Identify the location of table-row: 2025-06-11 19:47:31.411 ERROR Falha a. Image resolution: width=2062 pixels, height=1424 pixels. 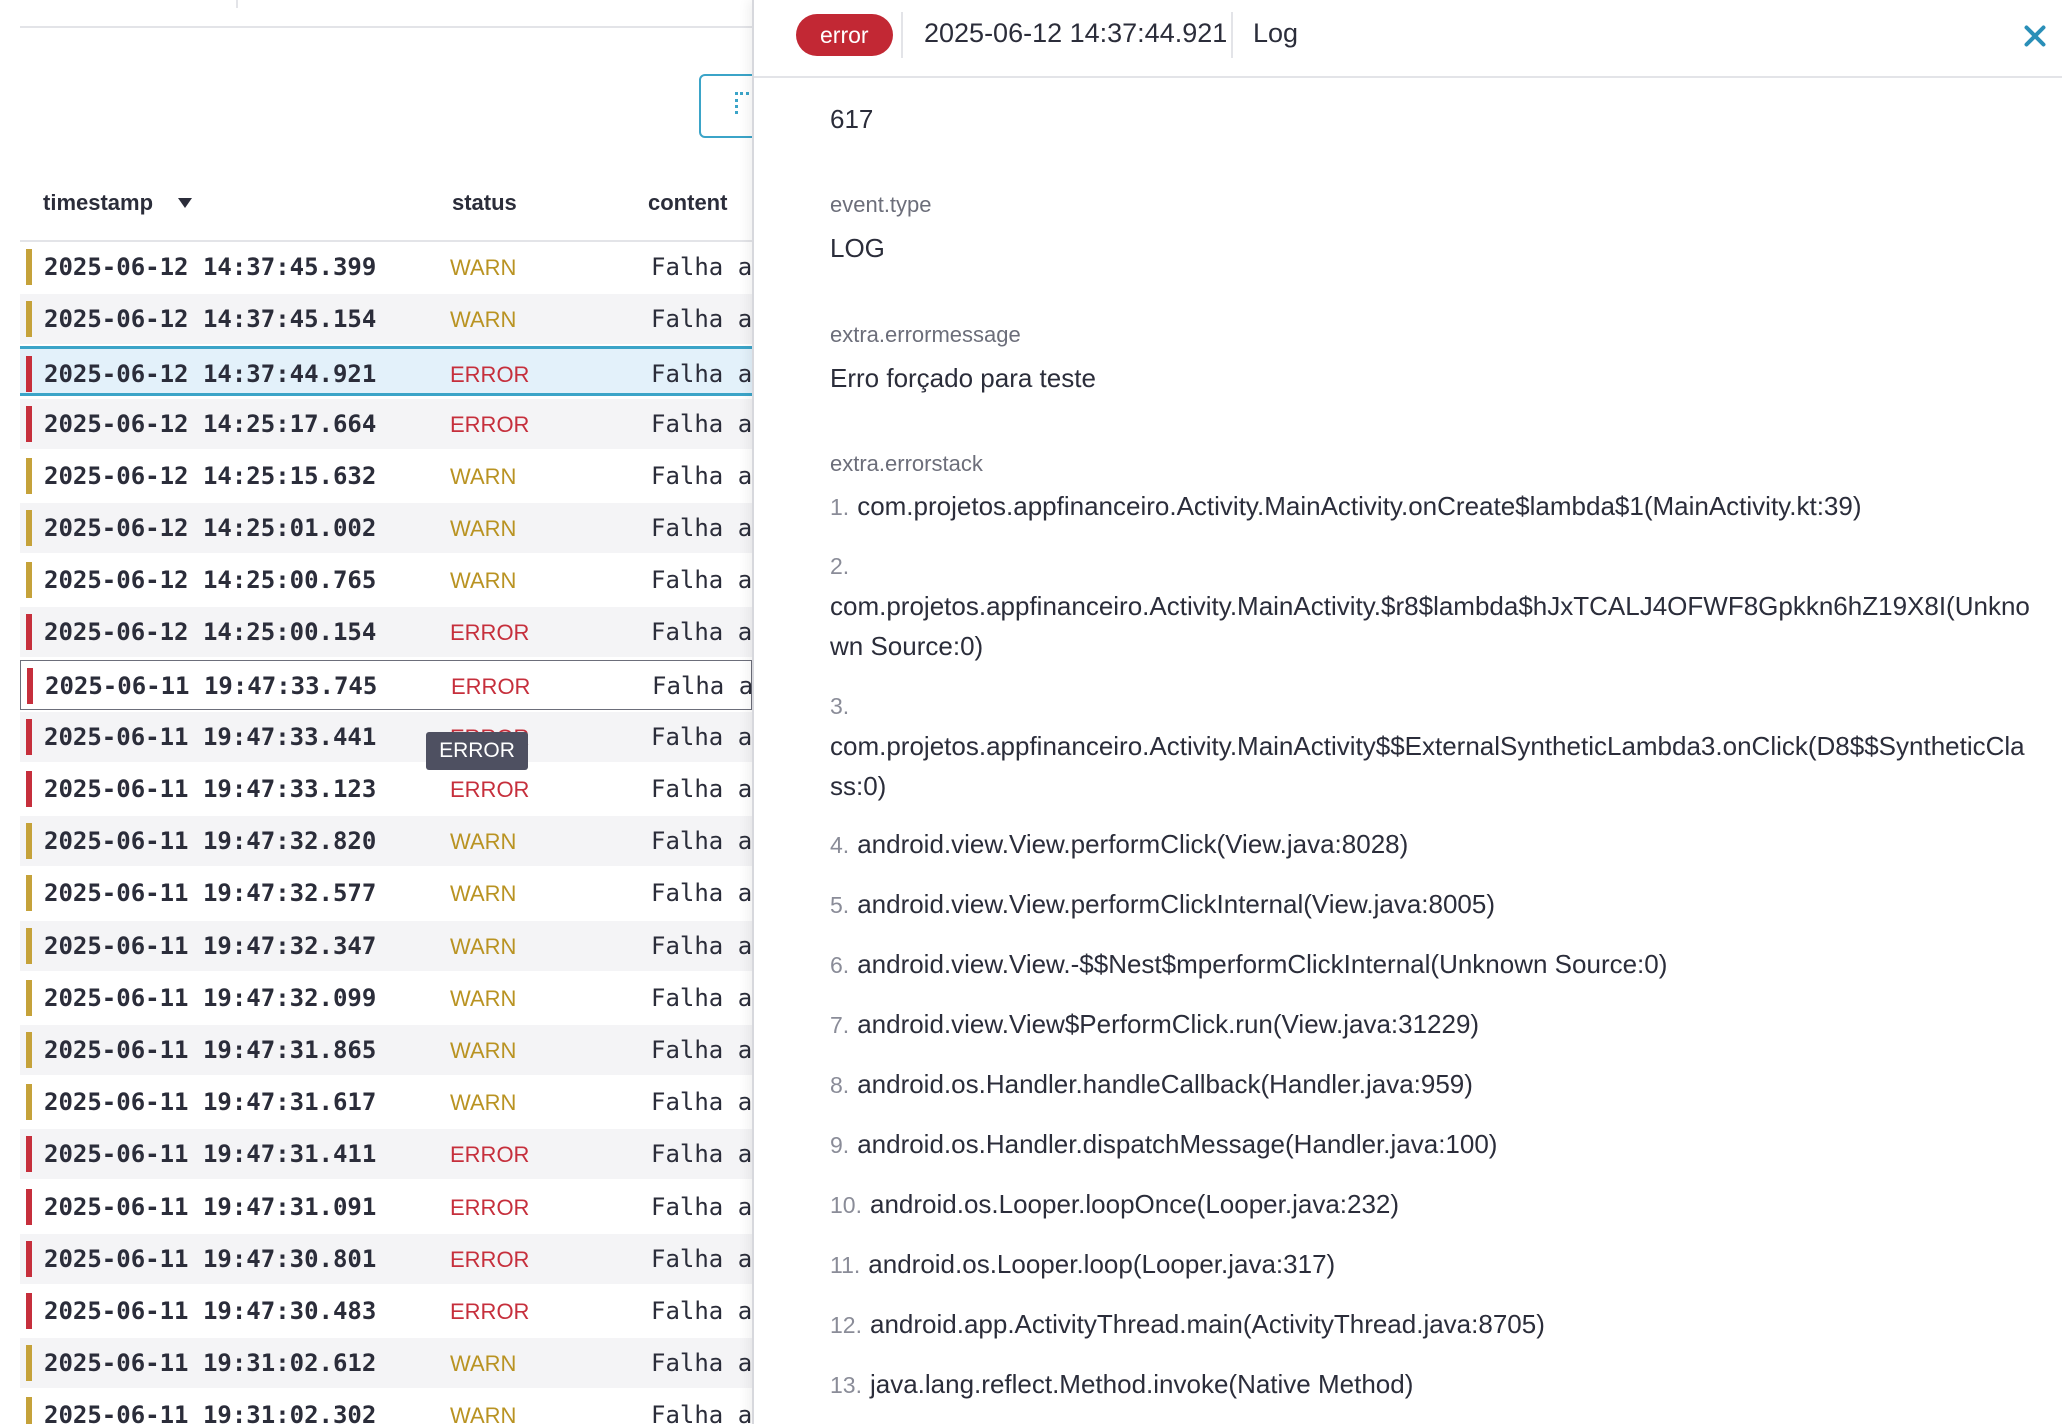
(386, 1154).